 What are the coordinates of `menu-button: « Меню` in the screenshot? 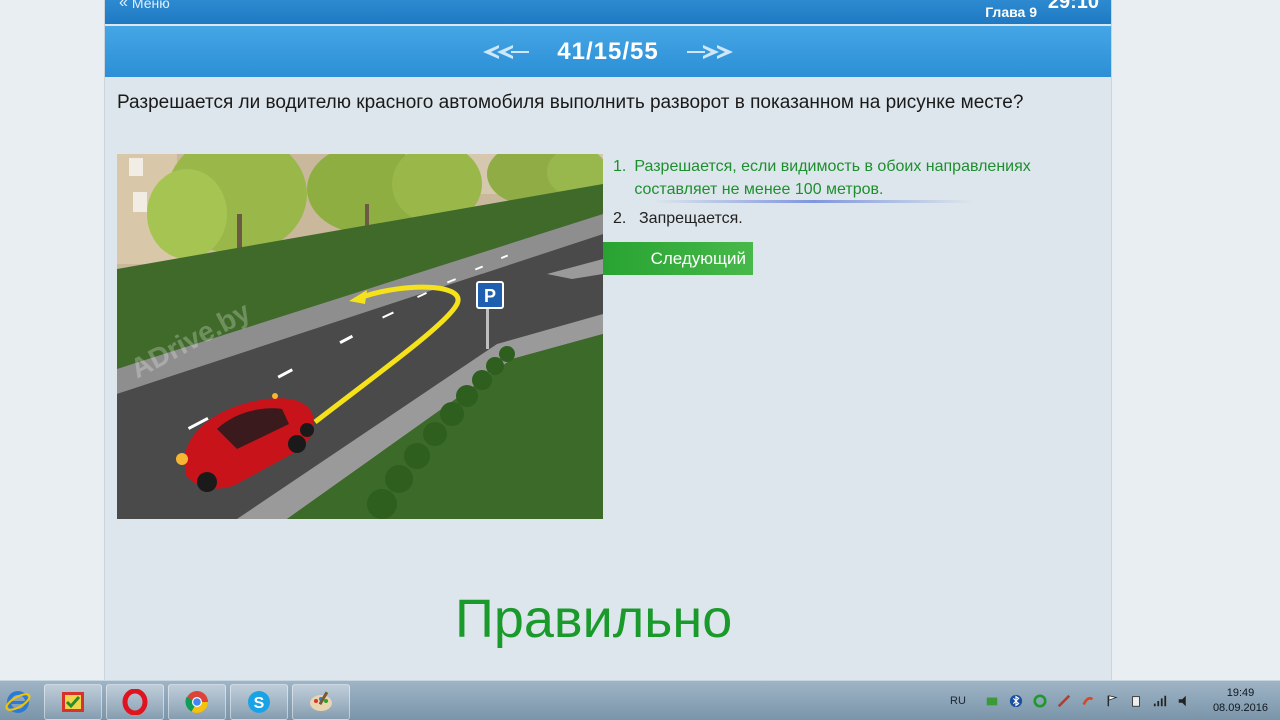 It's located at (144, 6).